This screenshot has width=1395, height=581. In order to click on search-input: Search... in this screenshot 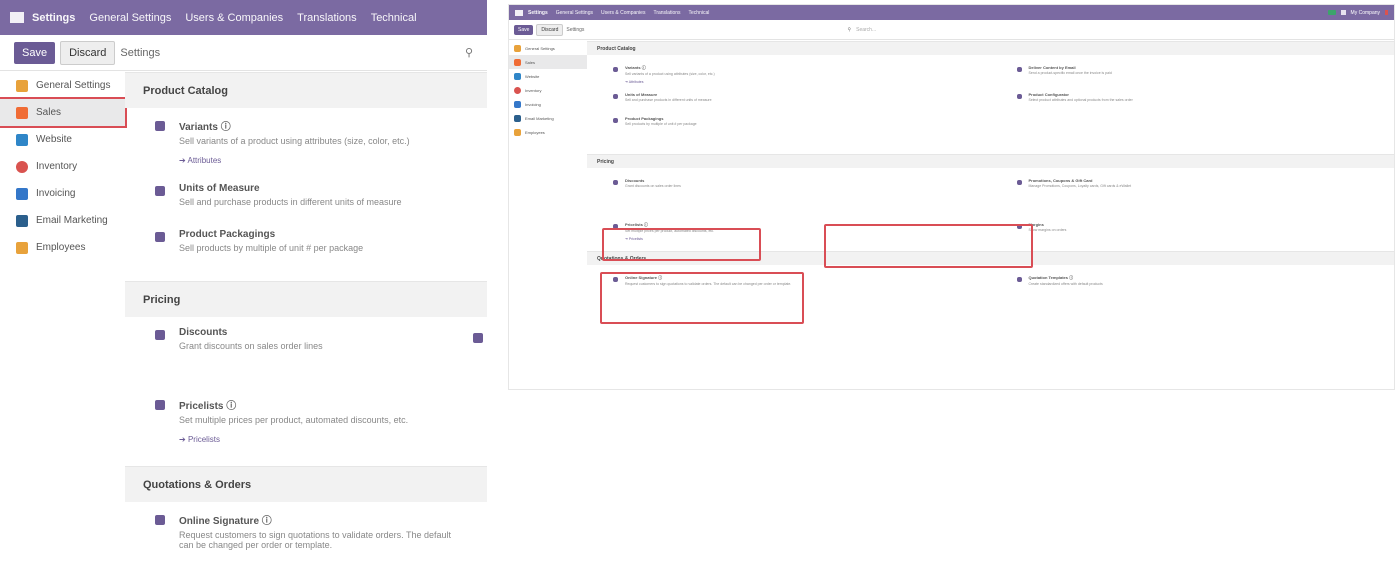, I will do `click(866, 30)`.